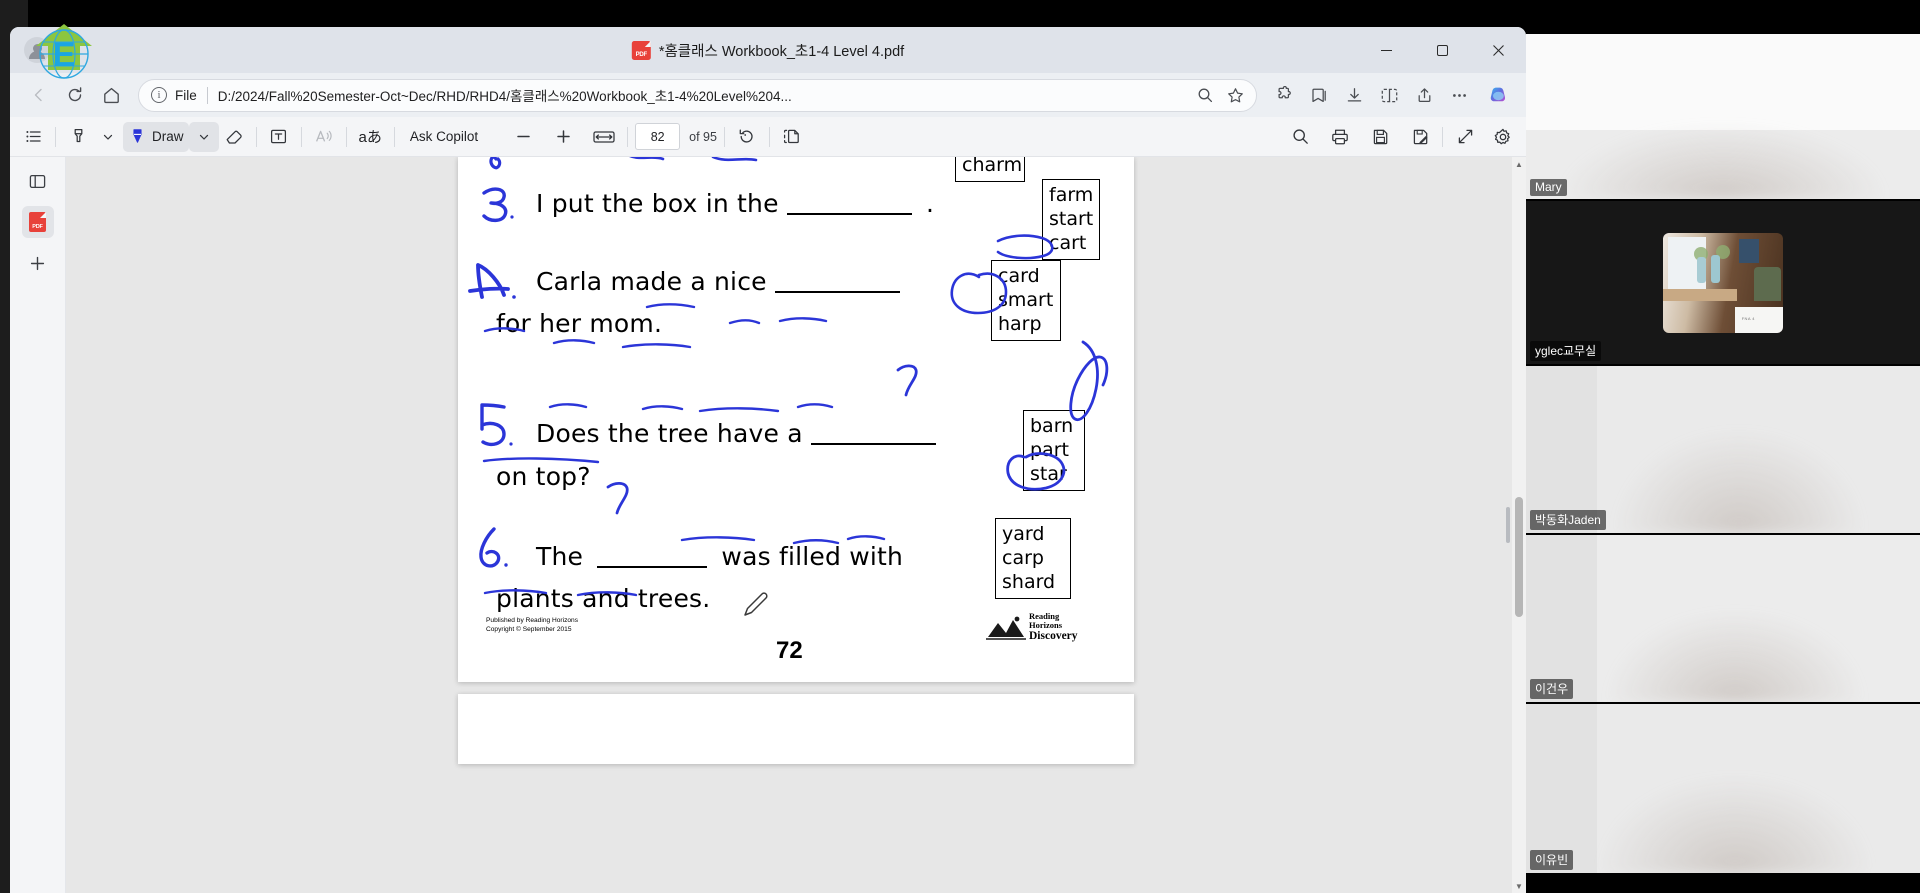 The image size is (1920, 893). I want to click on share-icon, so click(1424, 95).